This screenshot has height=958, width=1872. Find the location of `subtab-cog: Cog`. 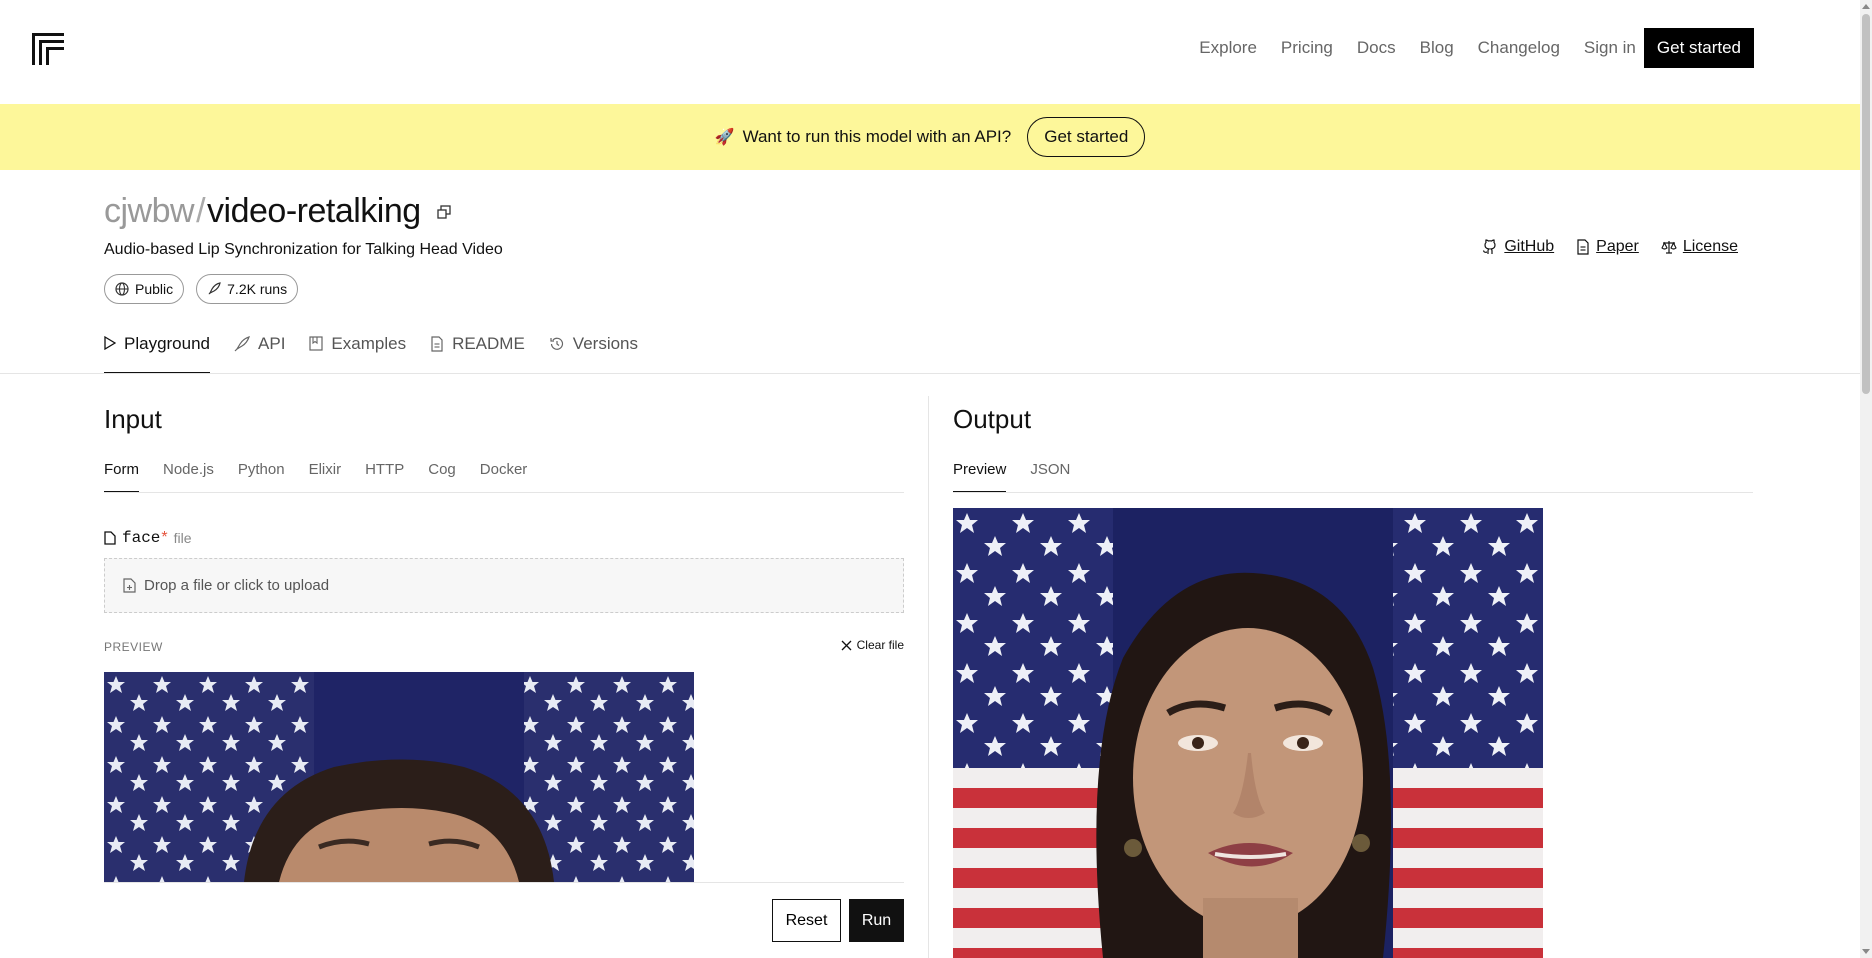

subtab-cog: Cog is located at coordinates (442, 477).